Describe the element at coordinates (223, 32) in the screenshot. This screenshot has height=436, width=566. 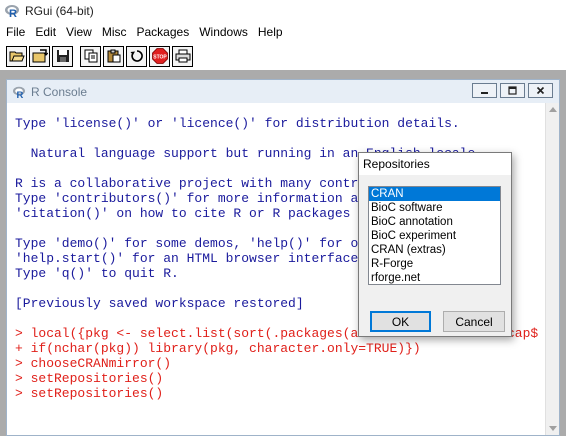
I see `menu-windows: Windows` at that location.